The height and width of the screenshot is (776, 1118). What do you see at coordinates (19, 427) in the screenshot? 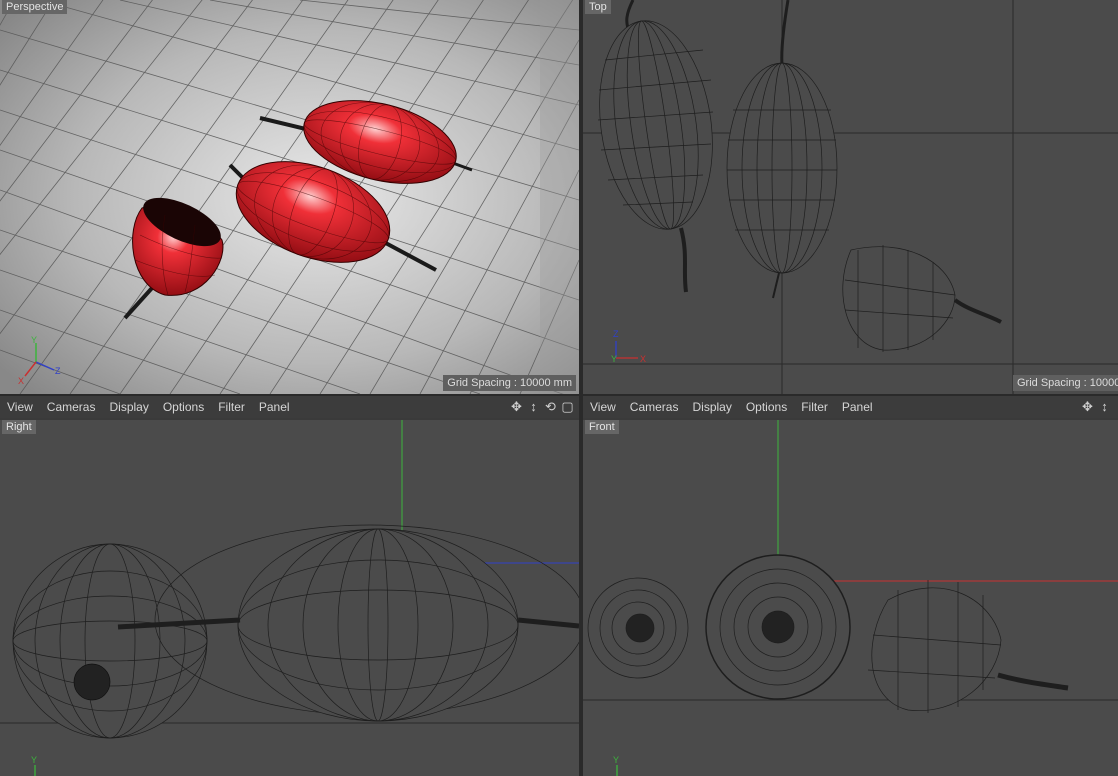
I see `viewport-label-right: Right` at bounding box center [19, 427].